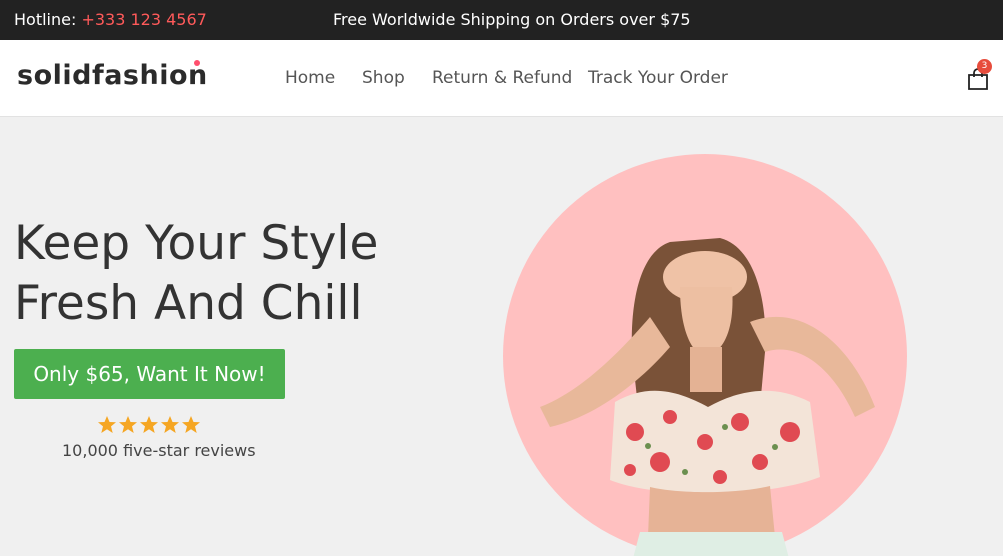 The height and width of the screenshot is (556, 1003). I want to click on hotline-number: +333 123 4567, so click(143, 19).